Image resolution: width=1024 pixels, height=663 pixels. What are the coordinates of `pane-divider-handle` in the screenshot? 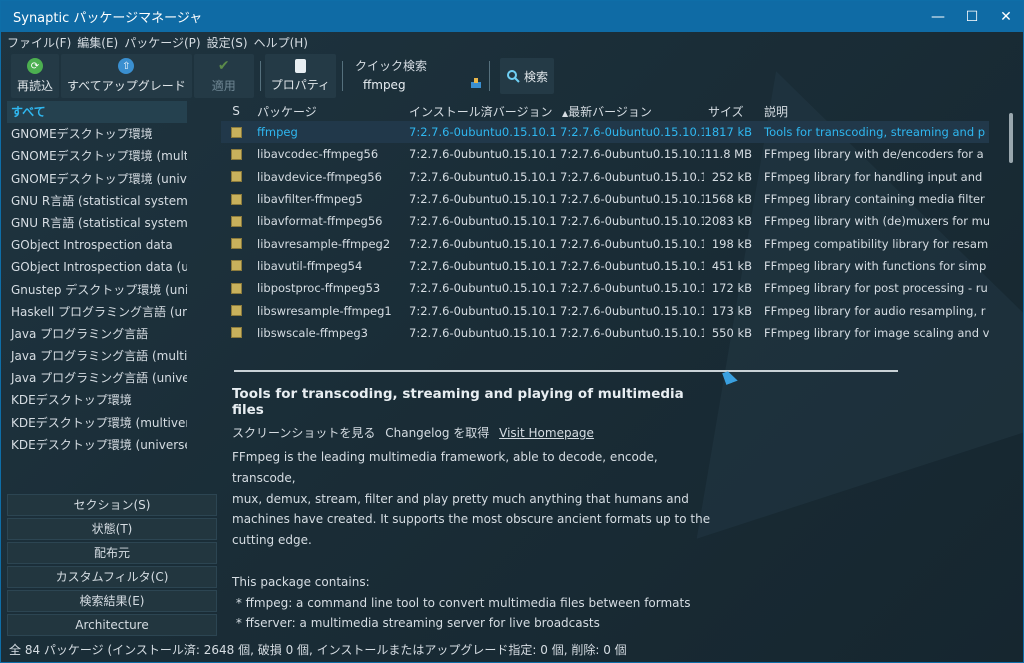 It's located at (566, 371).